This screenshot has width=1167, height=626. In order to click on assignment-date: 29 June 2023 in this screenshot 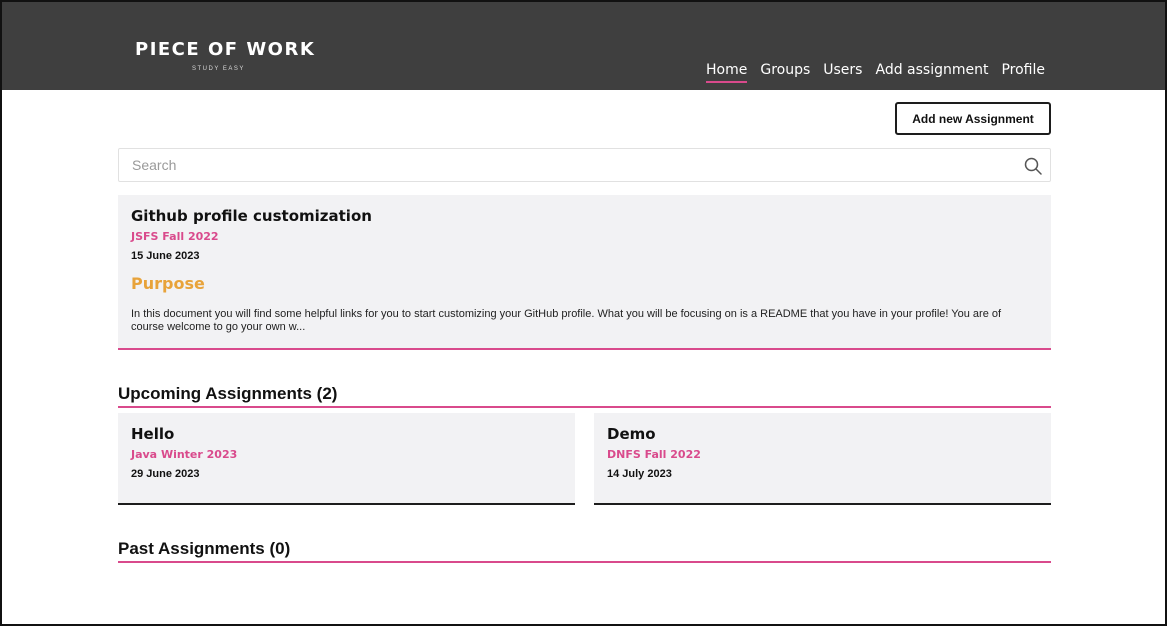, I will do `click(165, 474)`.